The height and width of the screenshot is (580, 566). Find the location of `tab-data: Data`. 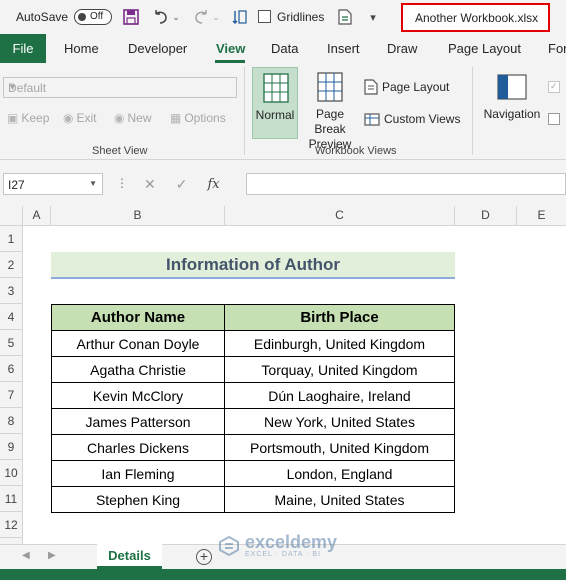

tab-data: Data is located at coordinates (284, 48).